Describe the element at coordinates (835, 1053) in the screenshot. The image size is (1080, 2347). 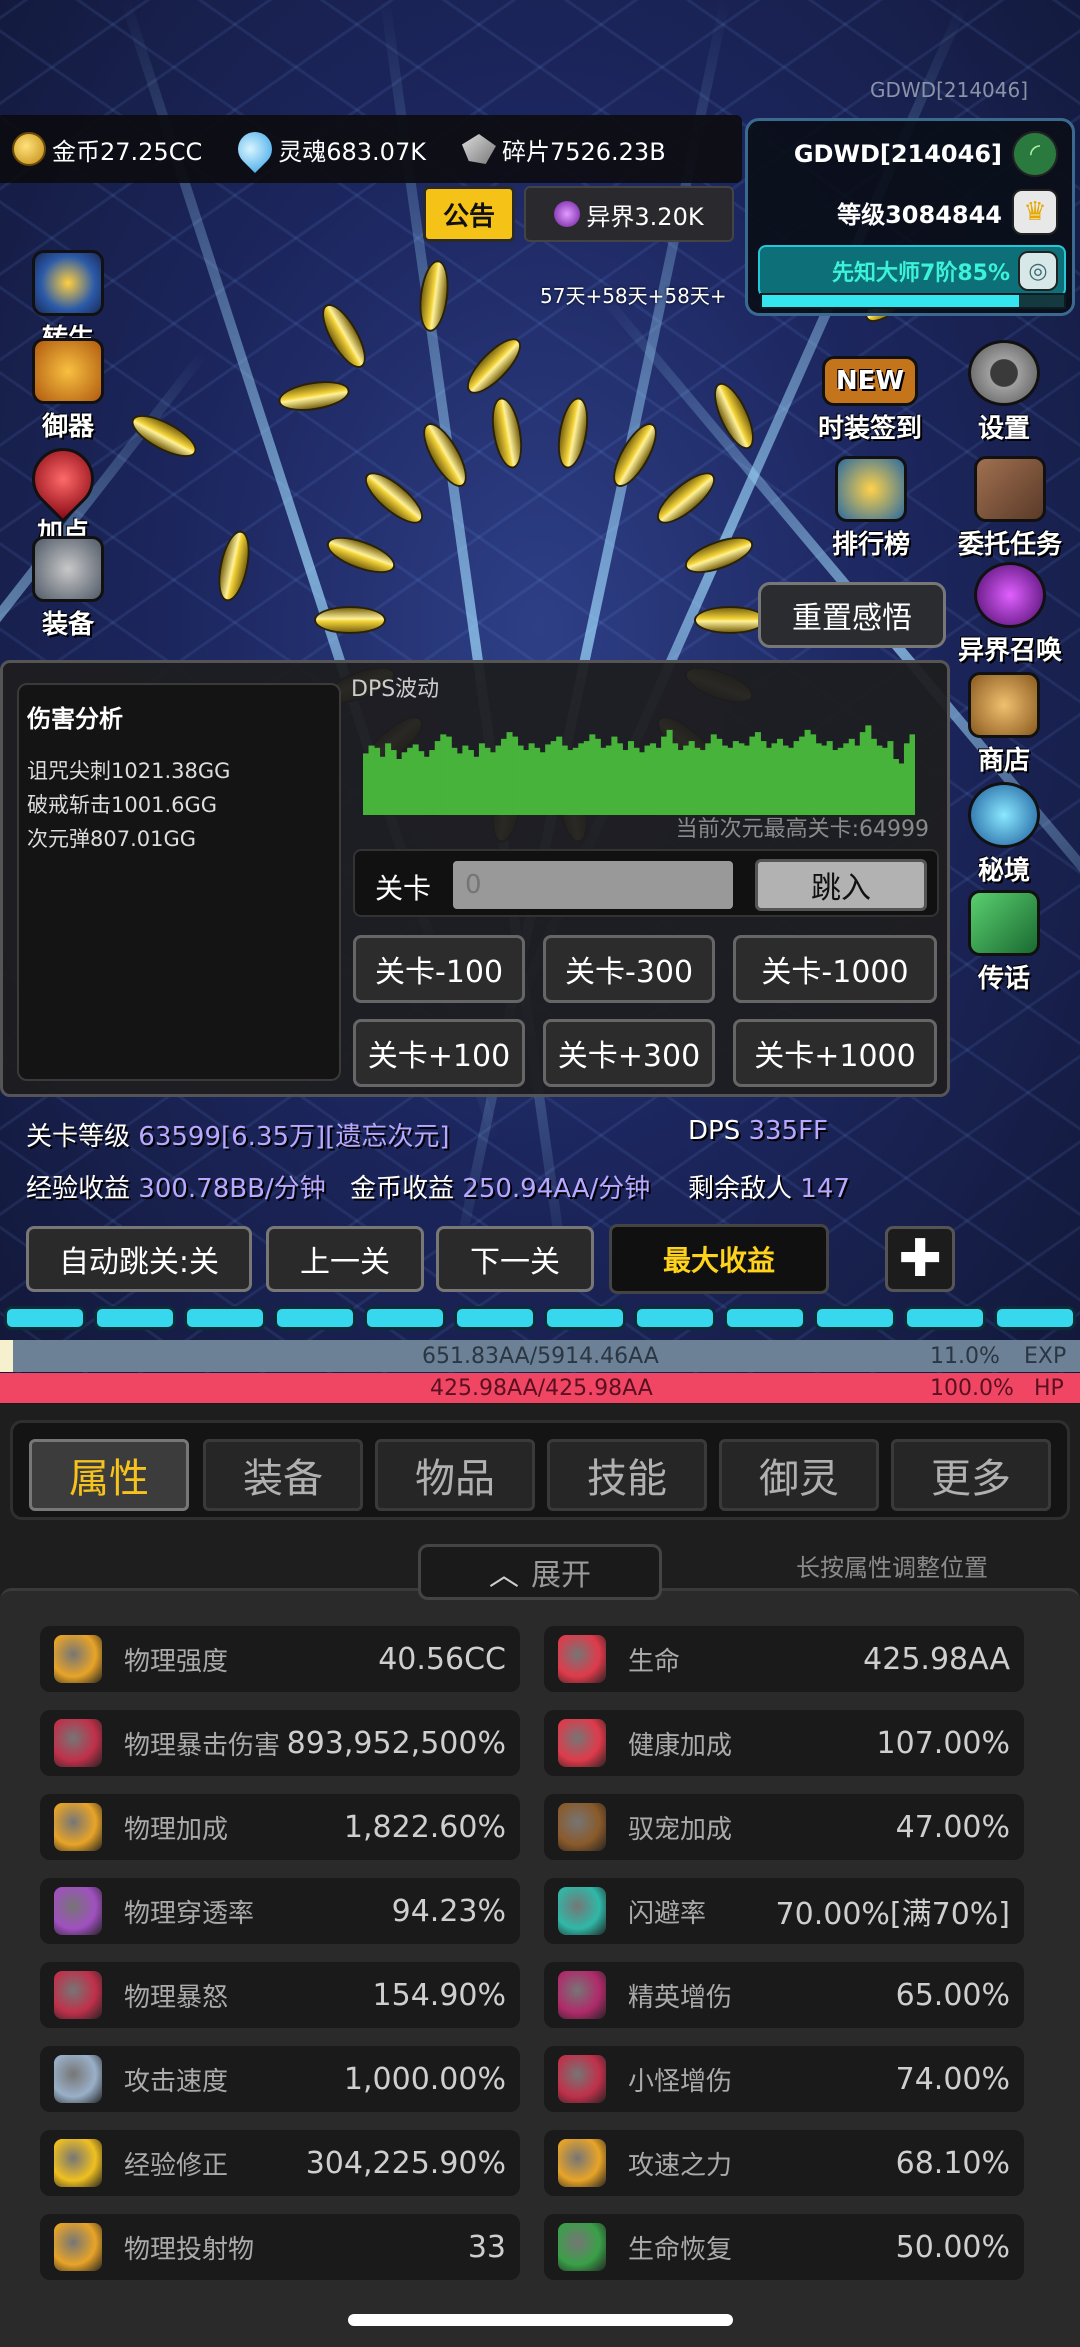
I see `level-plus-1000-button: 关卡+1000` at that location.